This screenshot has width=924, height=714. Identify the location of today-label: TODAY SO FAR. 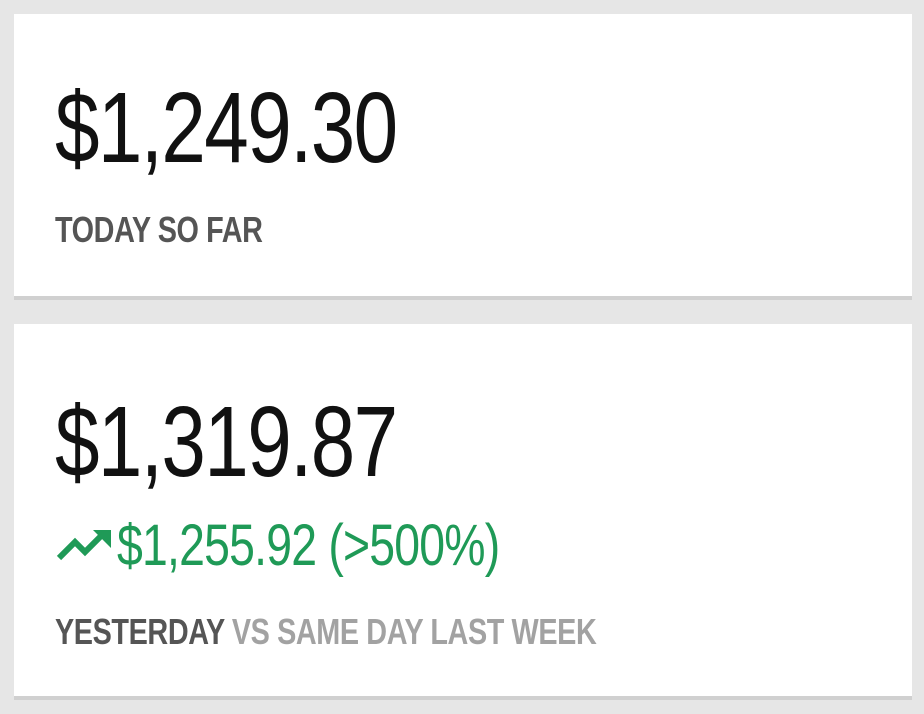
(159, 229).